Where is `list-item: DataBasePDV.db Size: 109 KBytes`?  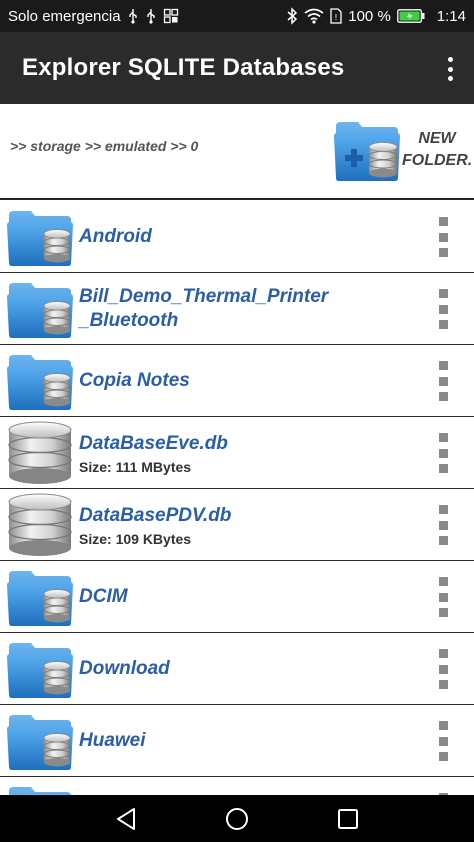 list-item: DataBasePDV.db Size: 109 KBytes is located at coordinates (237, 525).